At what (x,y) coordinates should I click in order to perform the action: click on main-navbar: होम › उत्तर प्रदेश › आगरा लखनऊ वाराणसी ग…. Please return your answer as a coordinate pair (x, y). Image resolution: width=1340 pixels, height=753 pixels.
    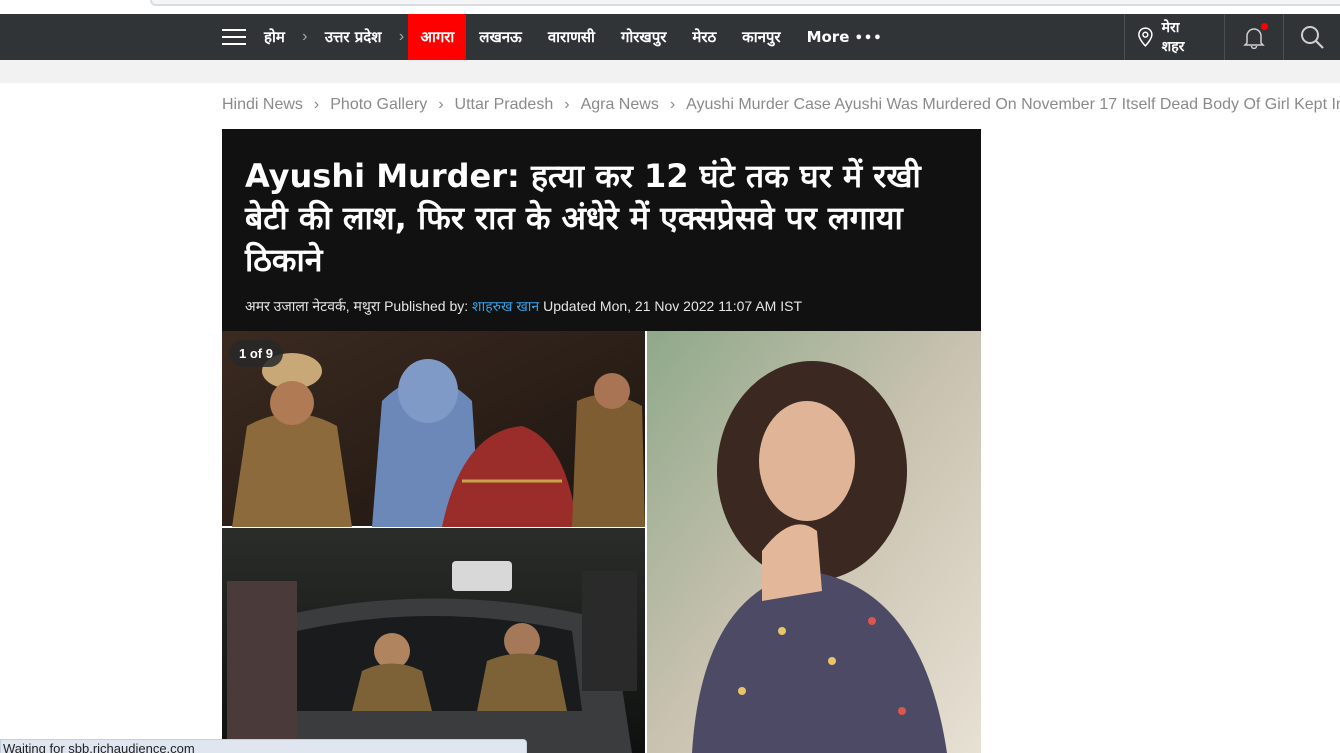
    Looking at the image, I should click on (670, 37).